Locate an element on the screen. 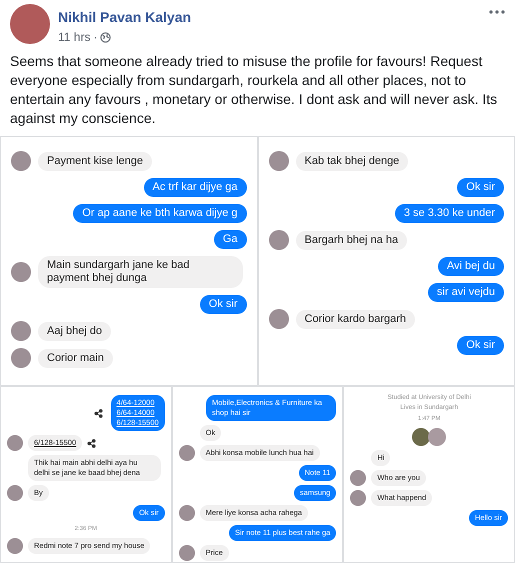  sent-message: Ac trf kar dijye ga is located at coordinates (195, 187).